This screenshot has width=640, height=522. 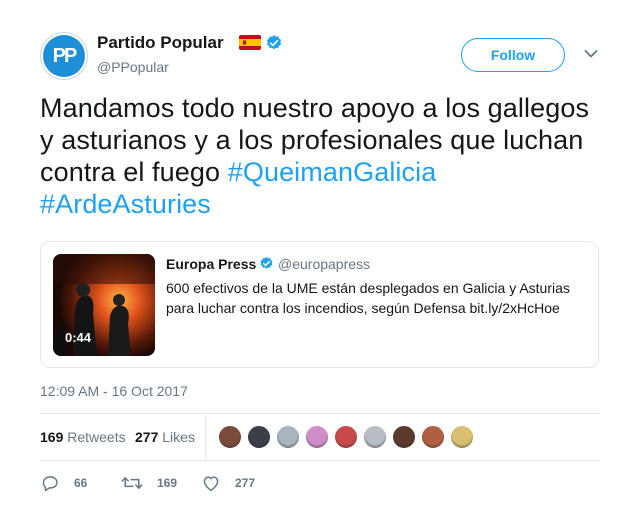 What do you see at coordinates (149, 483) in the screenshot?
I see `retweet-button: 169` at bounding box center [149, 483].